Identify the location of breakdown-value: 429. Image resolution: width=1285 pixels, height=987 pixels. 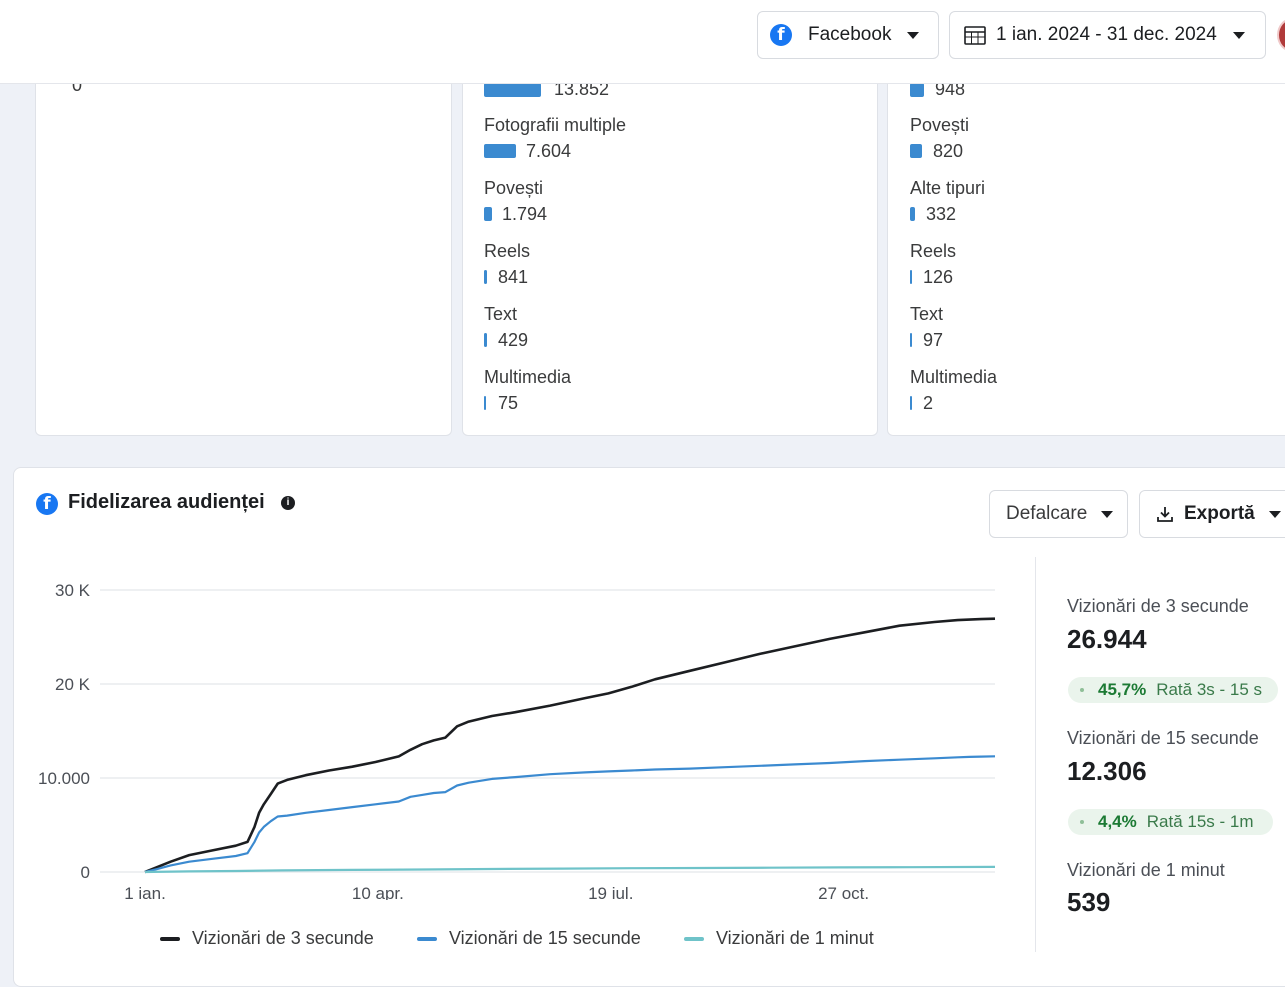
(513, 340).